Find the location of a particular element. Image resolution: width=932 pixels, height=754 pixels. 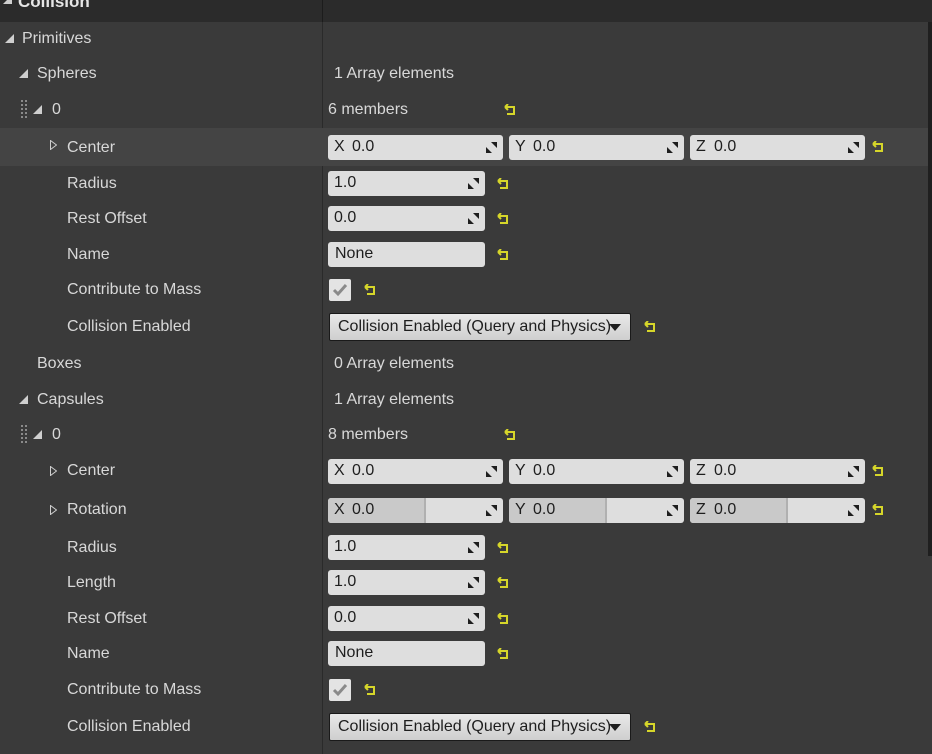

row-sphere-rest-offset: Rest Offset 0.0 is located at coordinates (464, 219).